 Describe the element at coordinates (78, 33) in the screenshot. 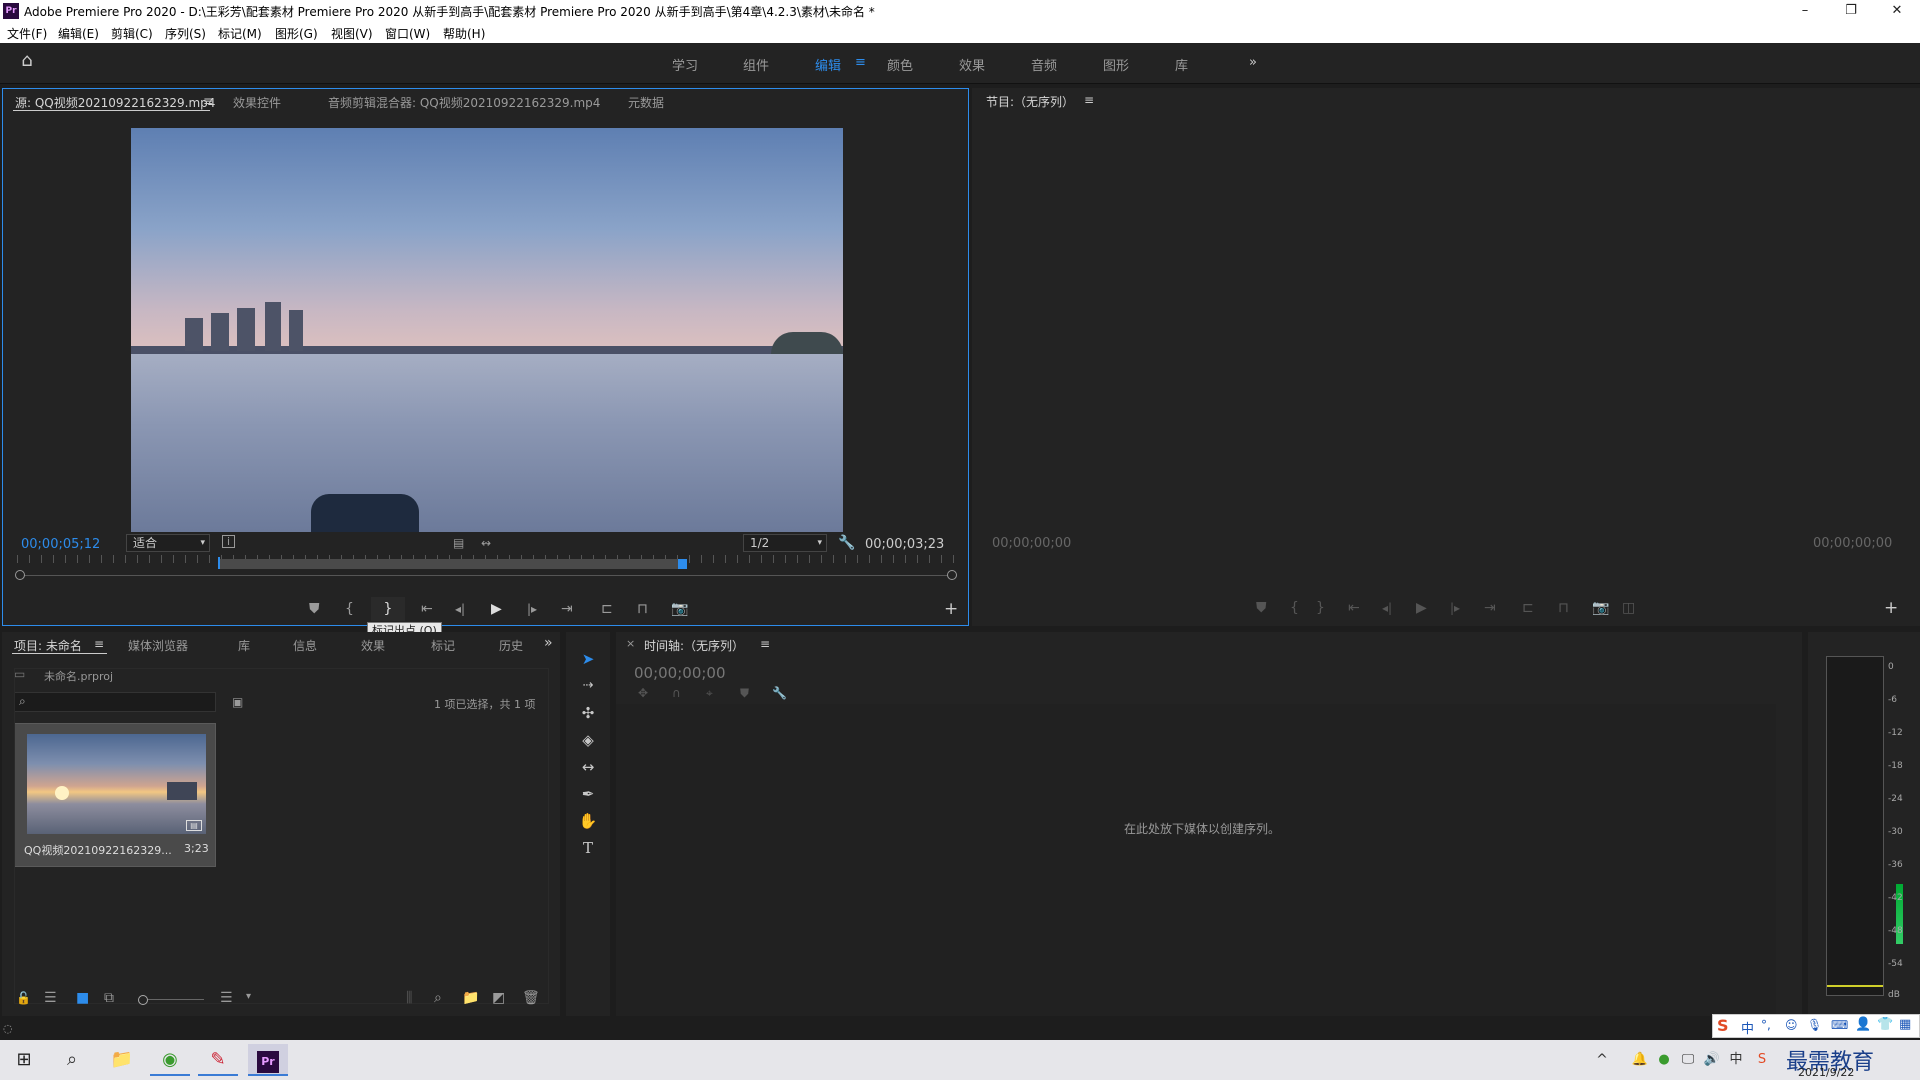

I see `menu-edit: 编辑(E)` at that location.